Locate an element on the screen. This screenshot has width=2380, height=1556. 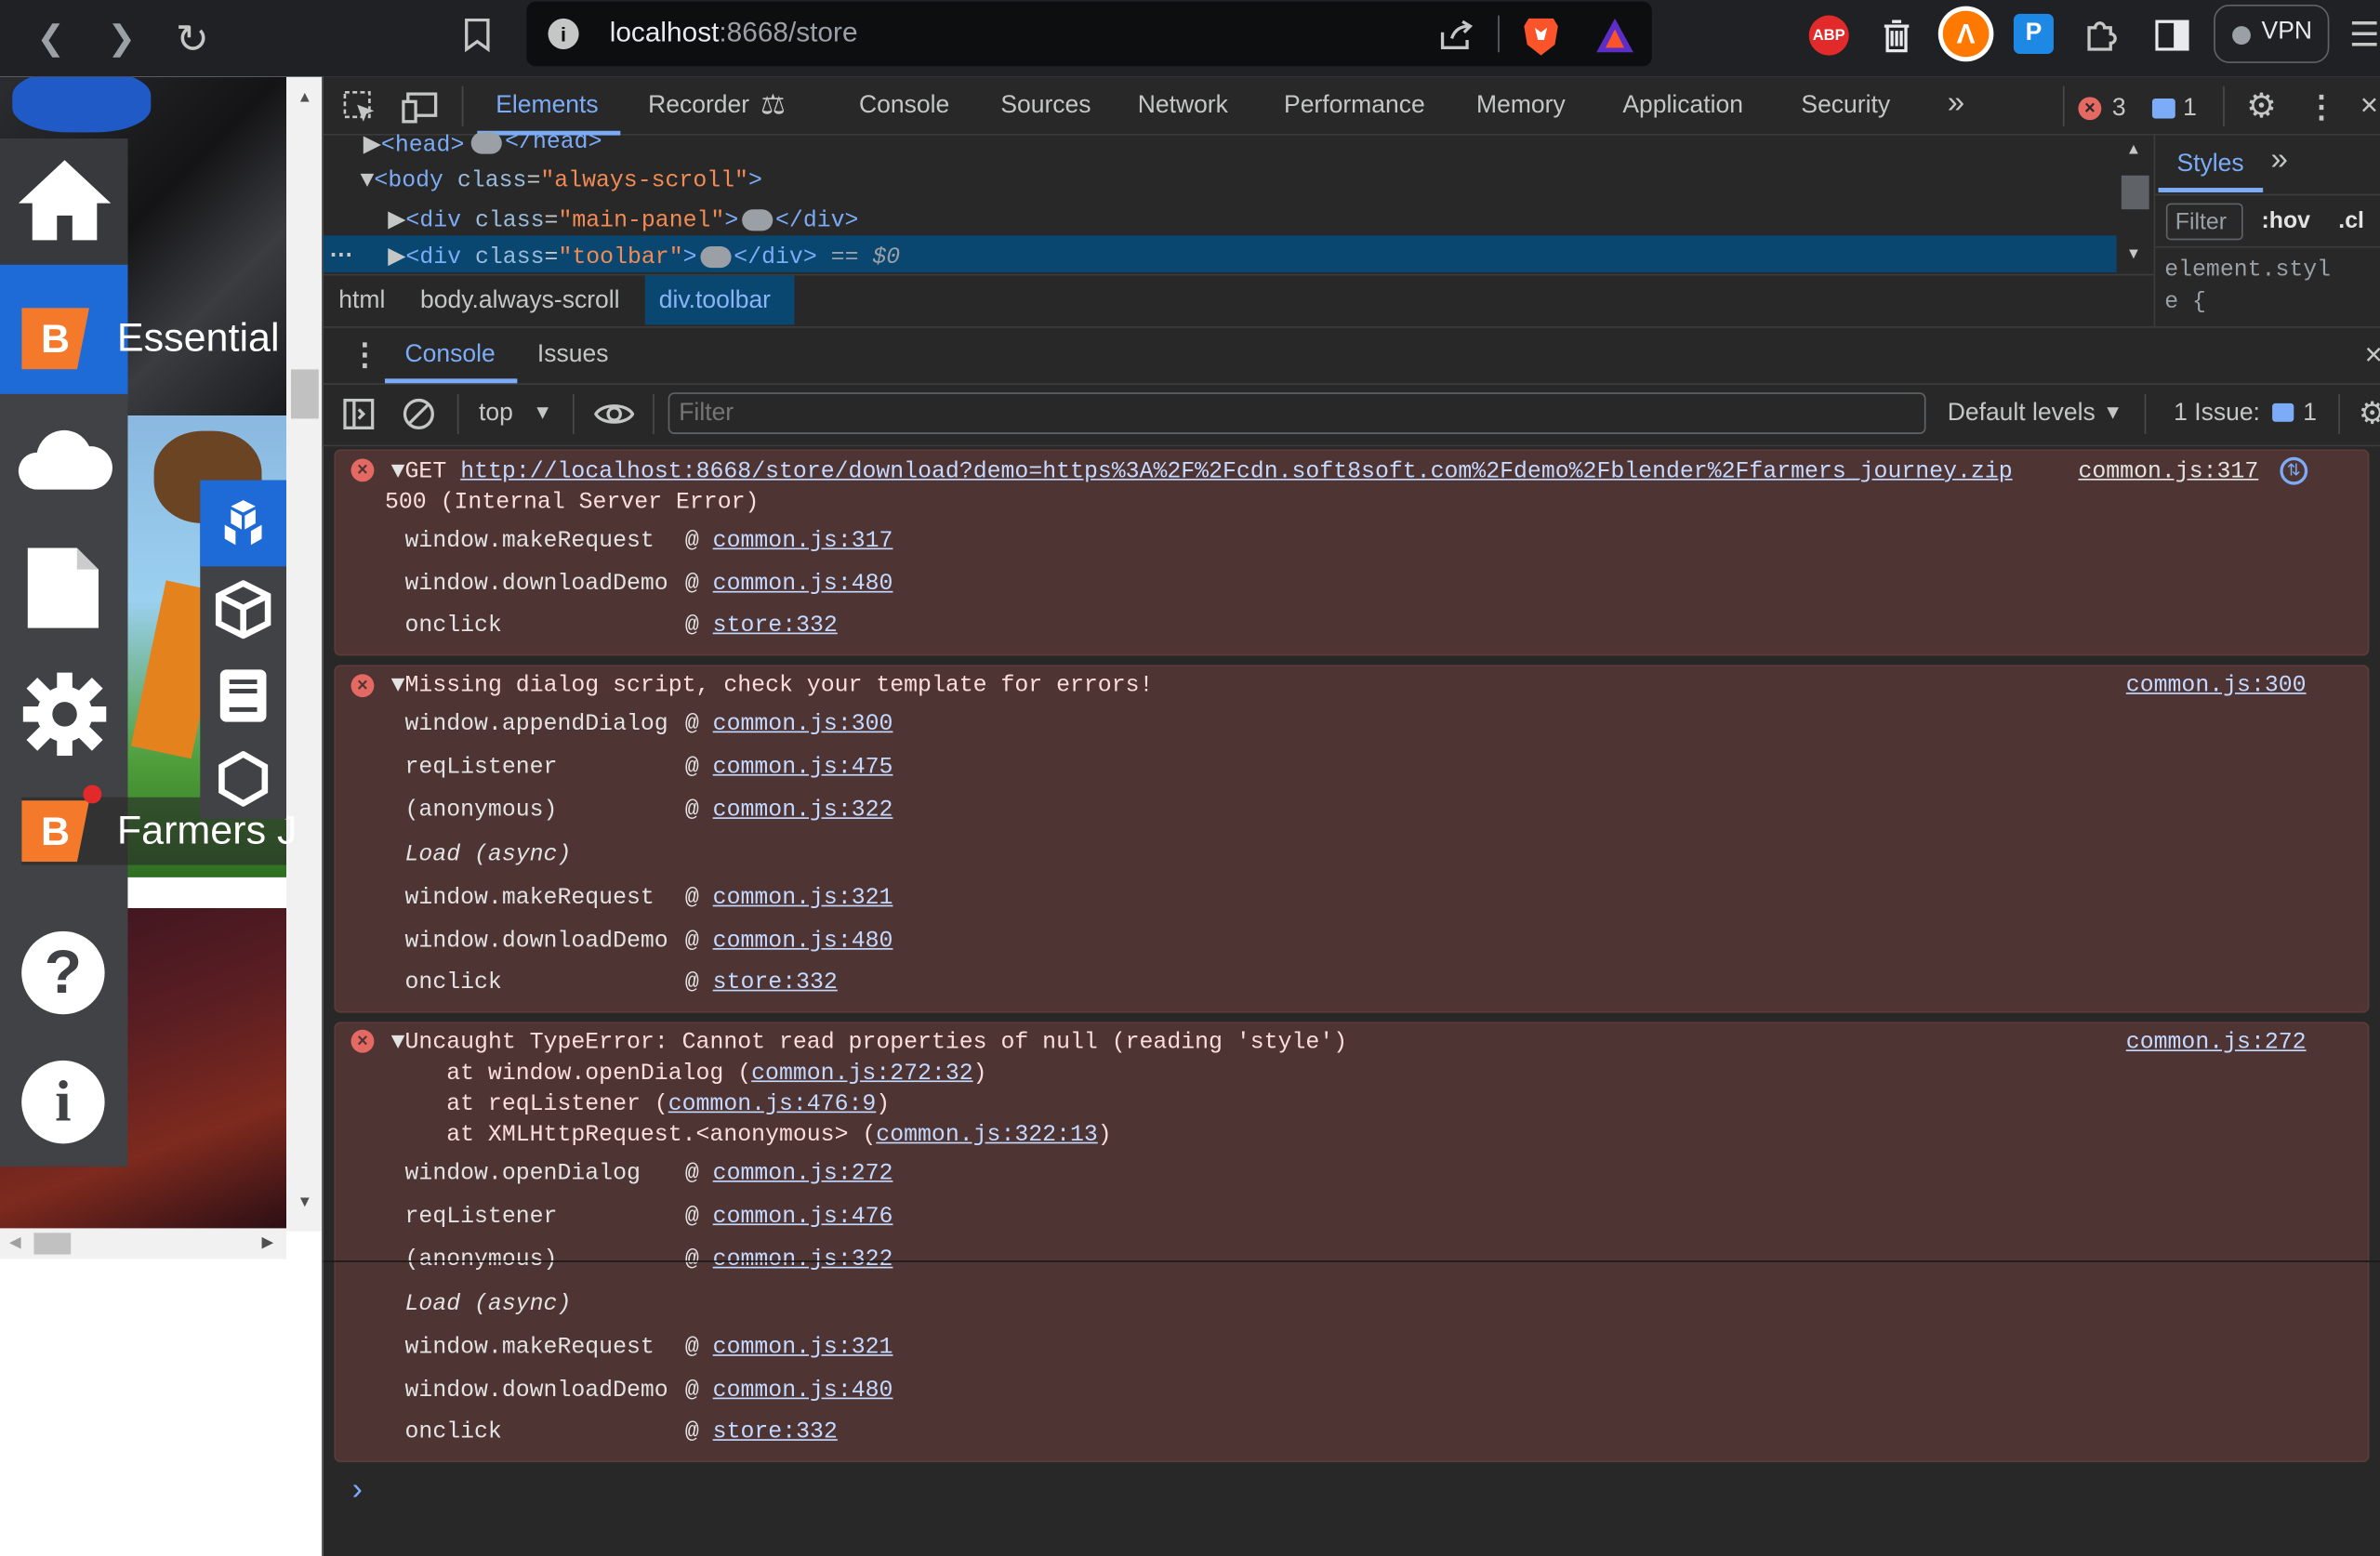
stack-source-link: common.js:300 is located at coordinates (803, 724).